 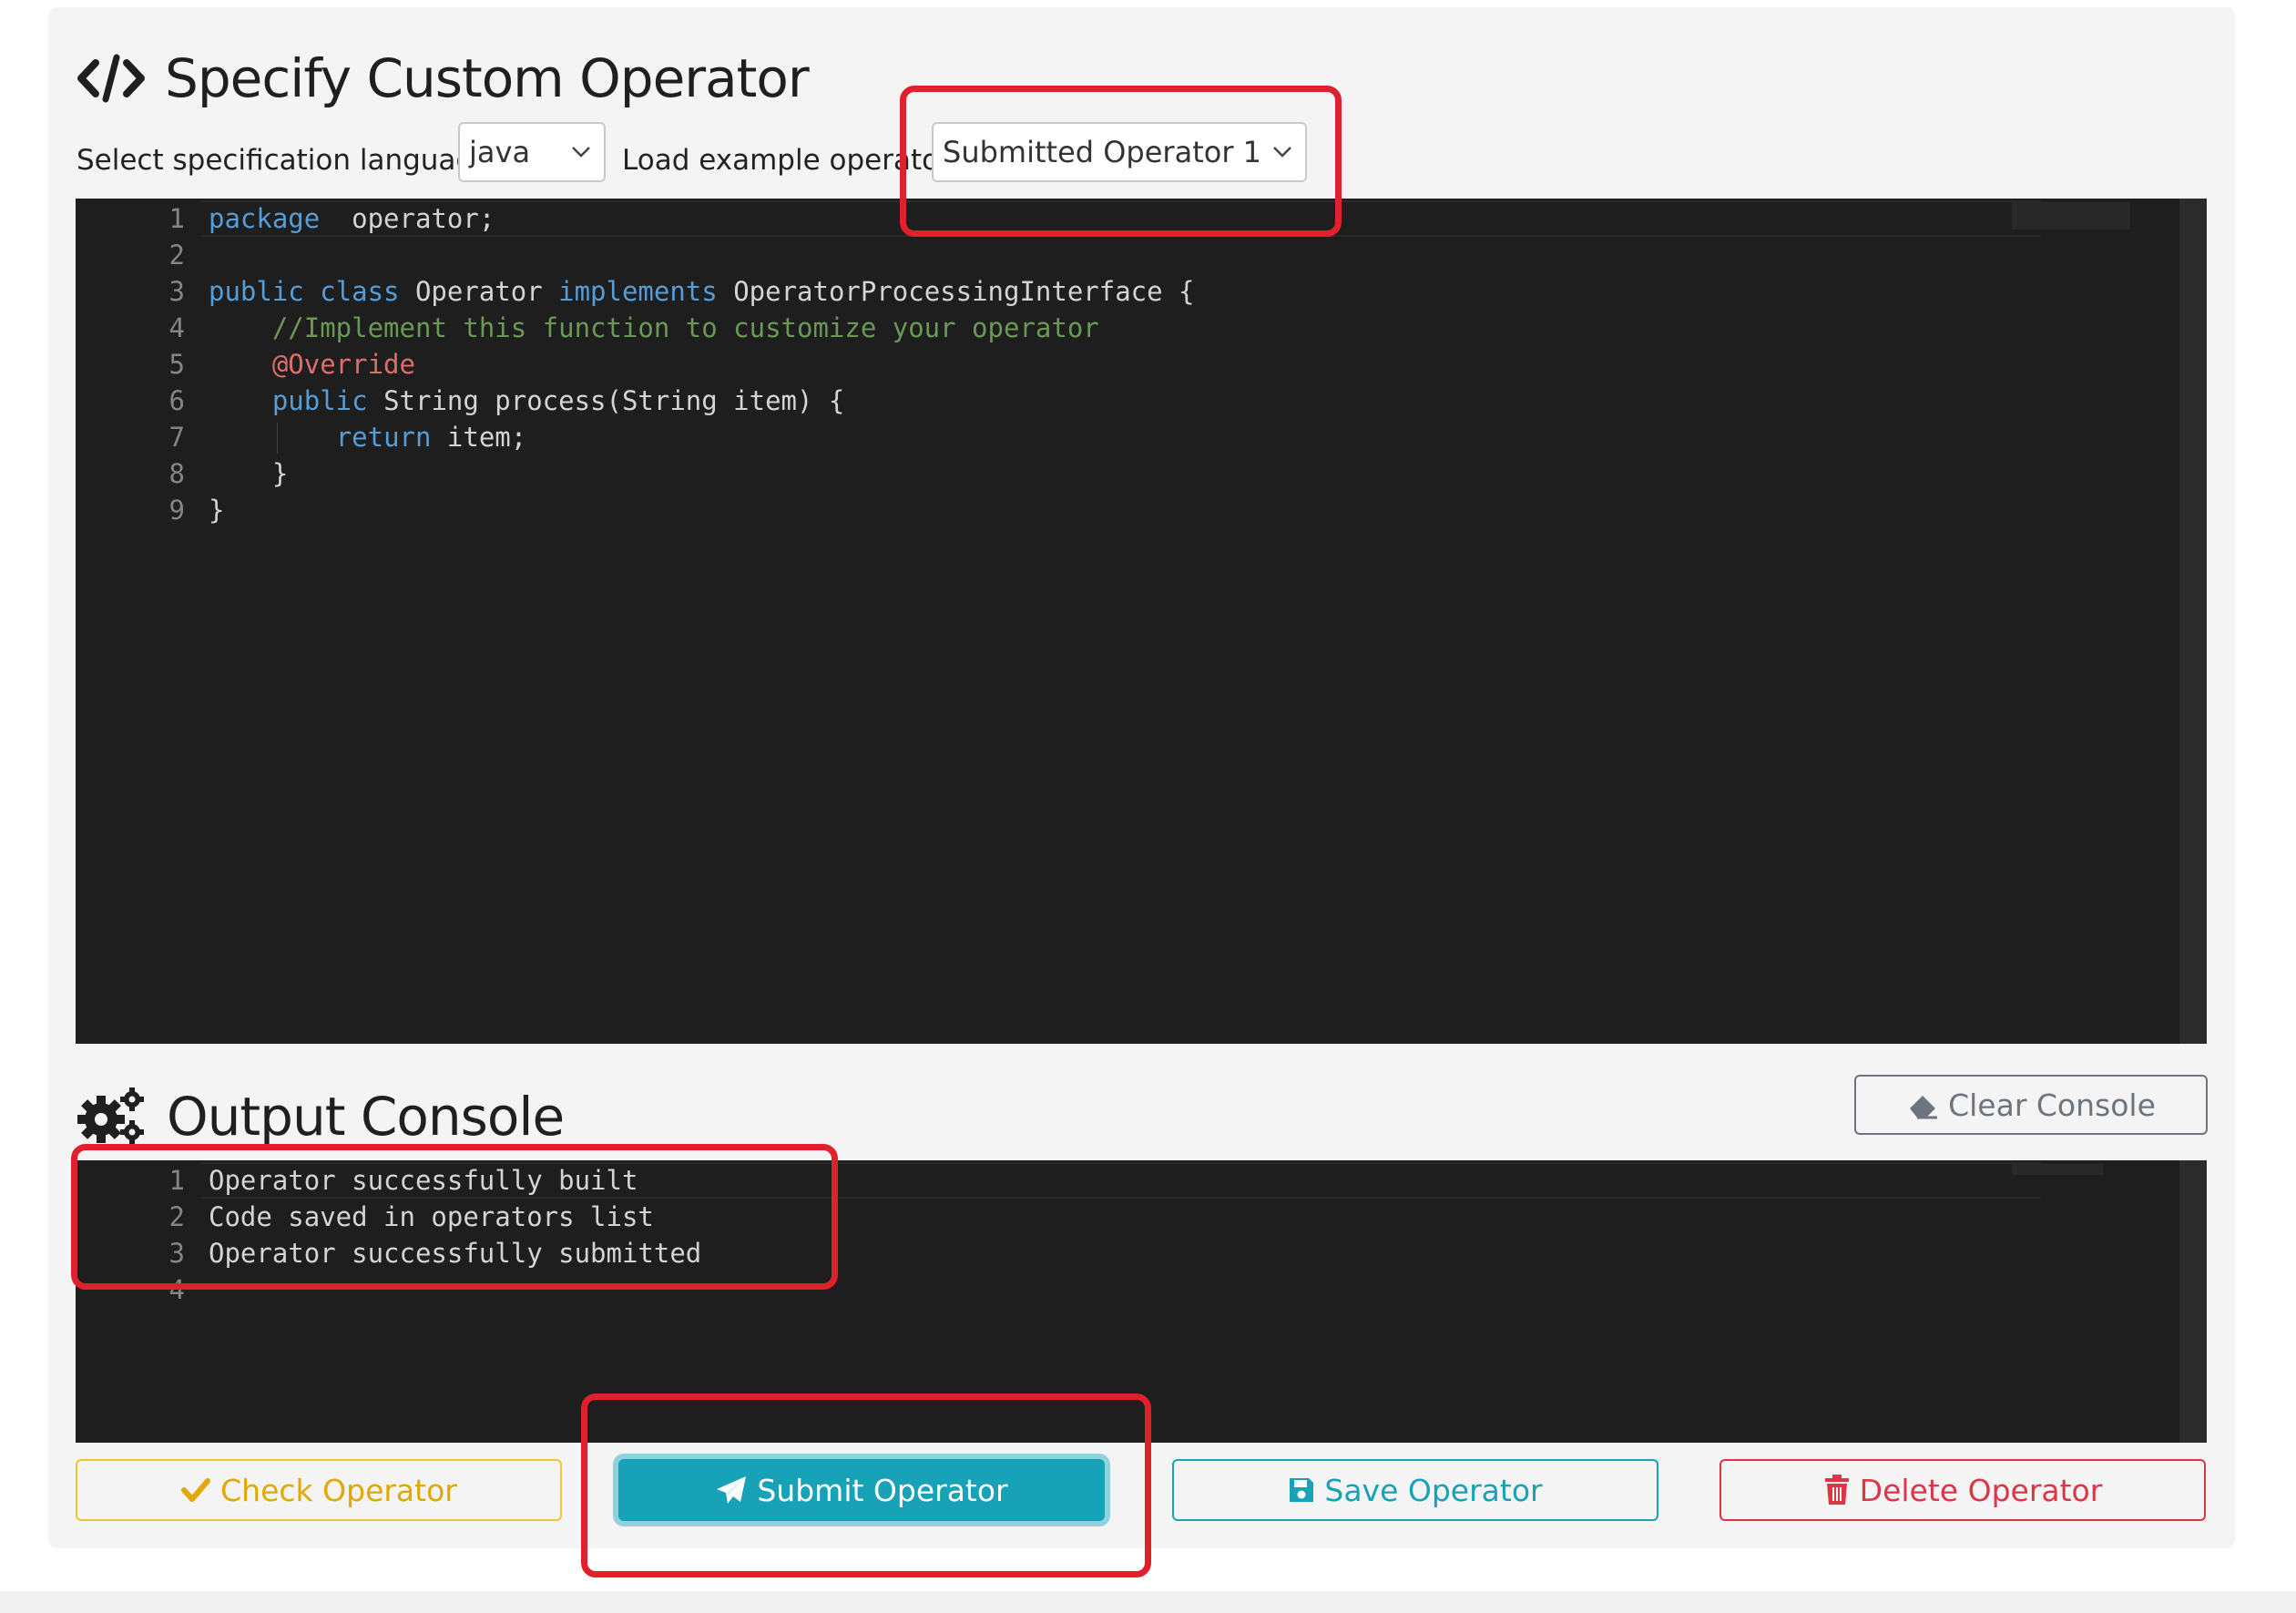 What do you see at coordinates (532, 152) in the screenshot?
I see `language-select: java` at bounding box center [532, 152].